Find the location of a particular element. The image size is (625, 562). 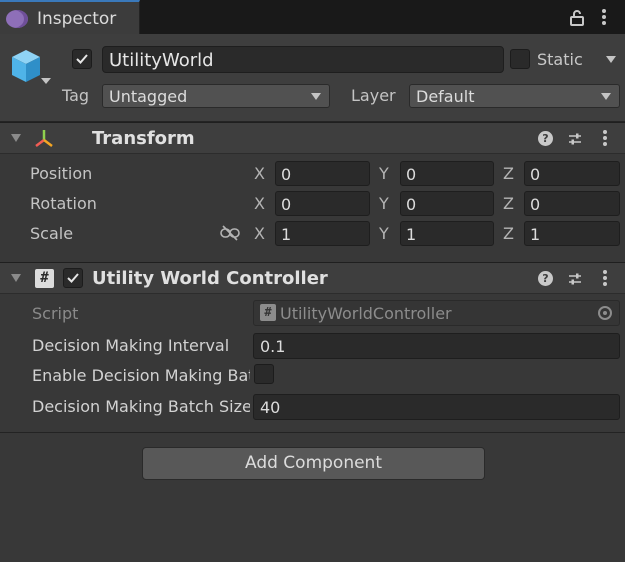

batch-enable-label: Enable Decision Making Batching is located at coordinates (141, 375).